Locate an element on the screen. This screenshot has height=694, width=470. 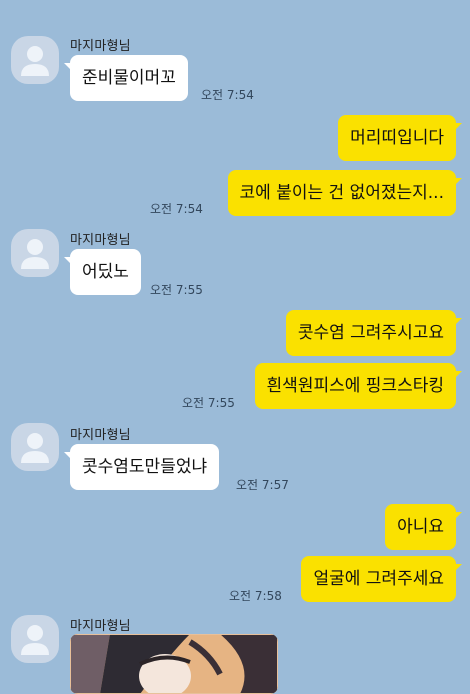
outgoing-message: 얼굴에 그려주세요 is located at coordinates (381, 579).